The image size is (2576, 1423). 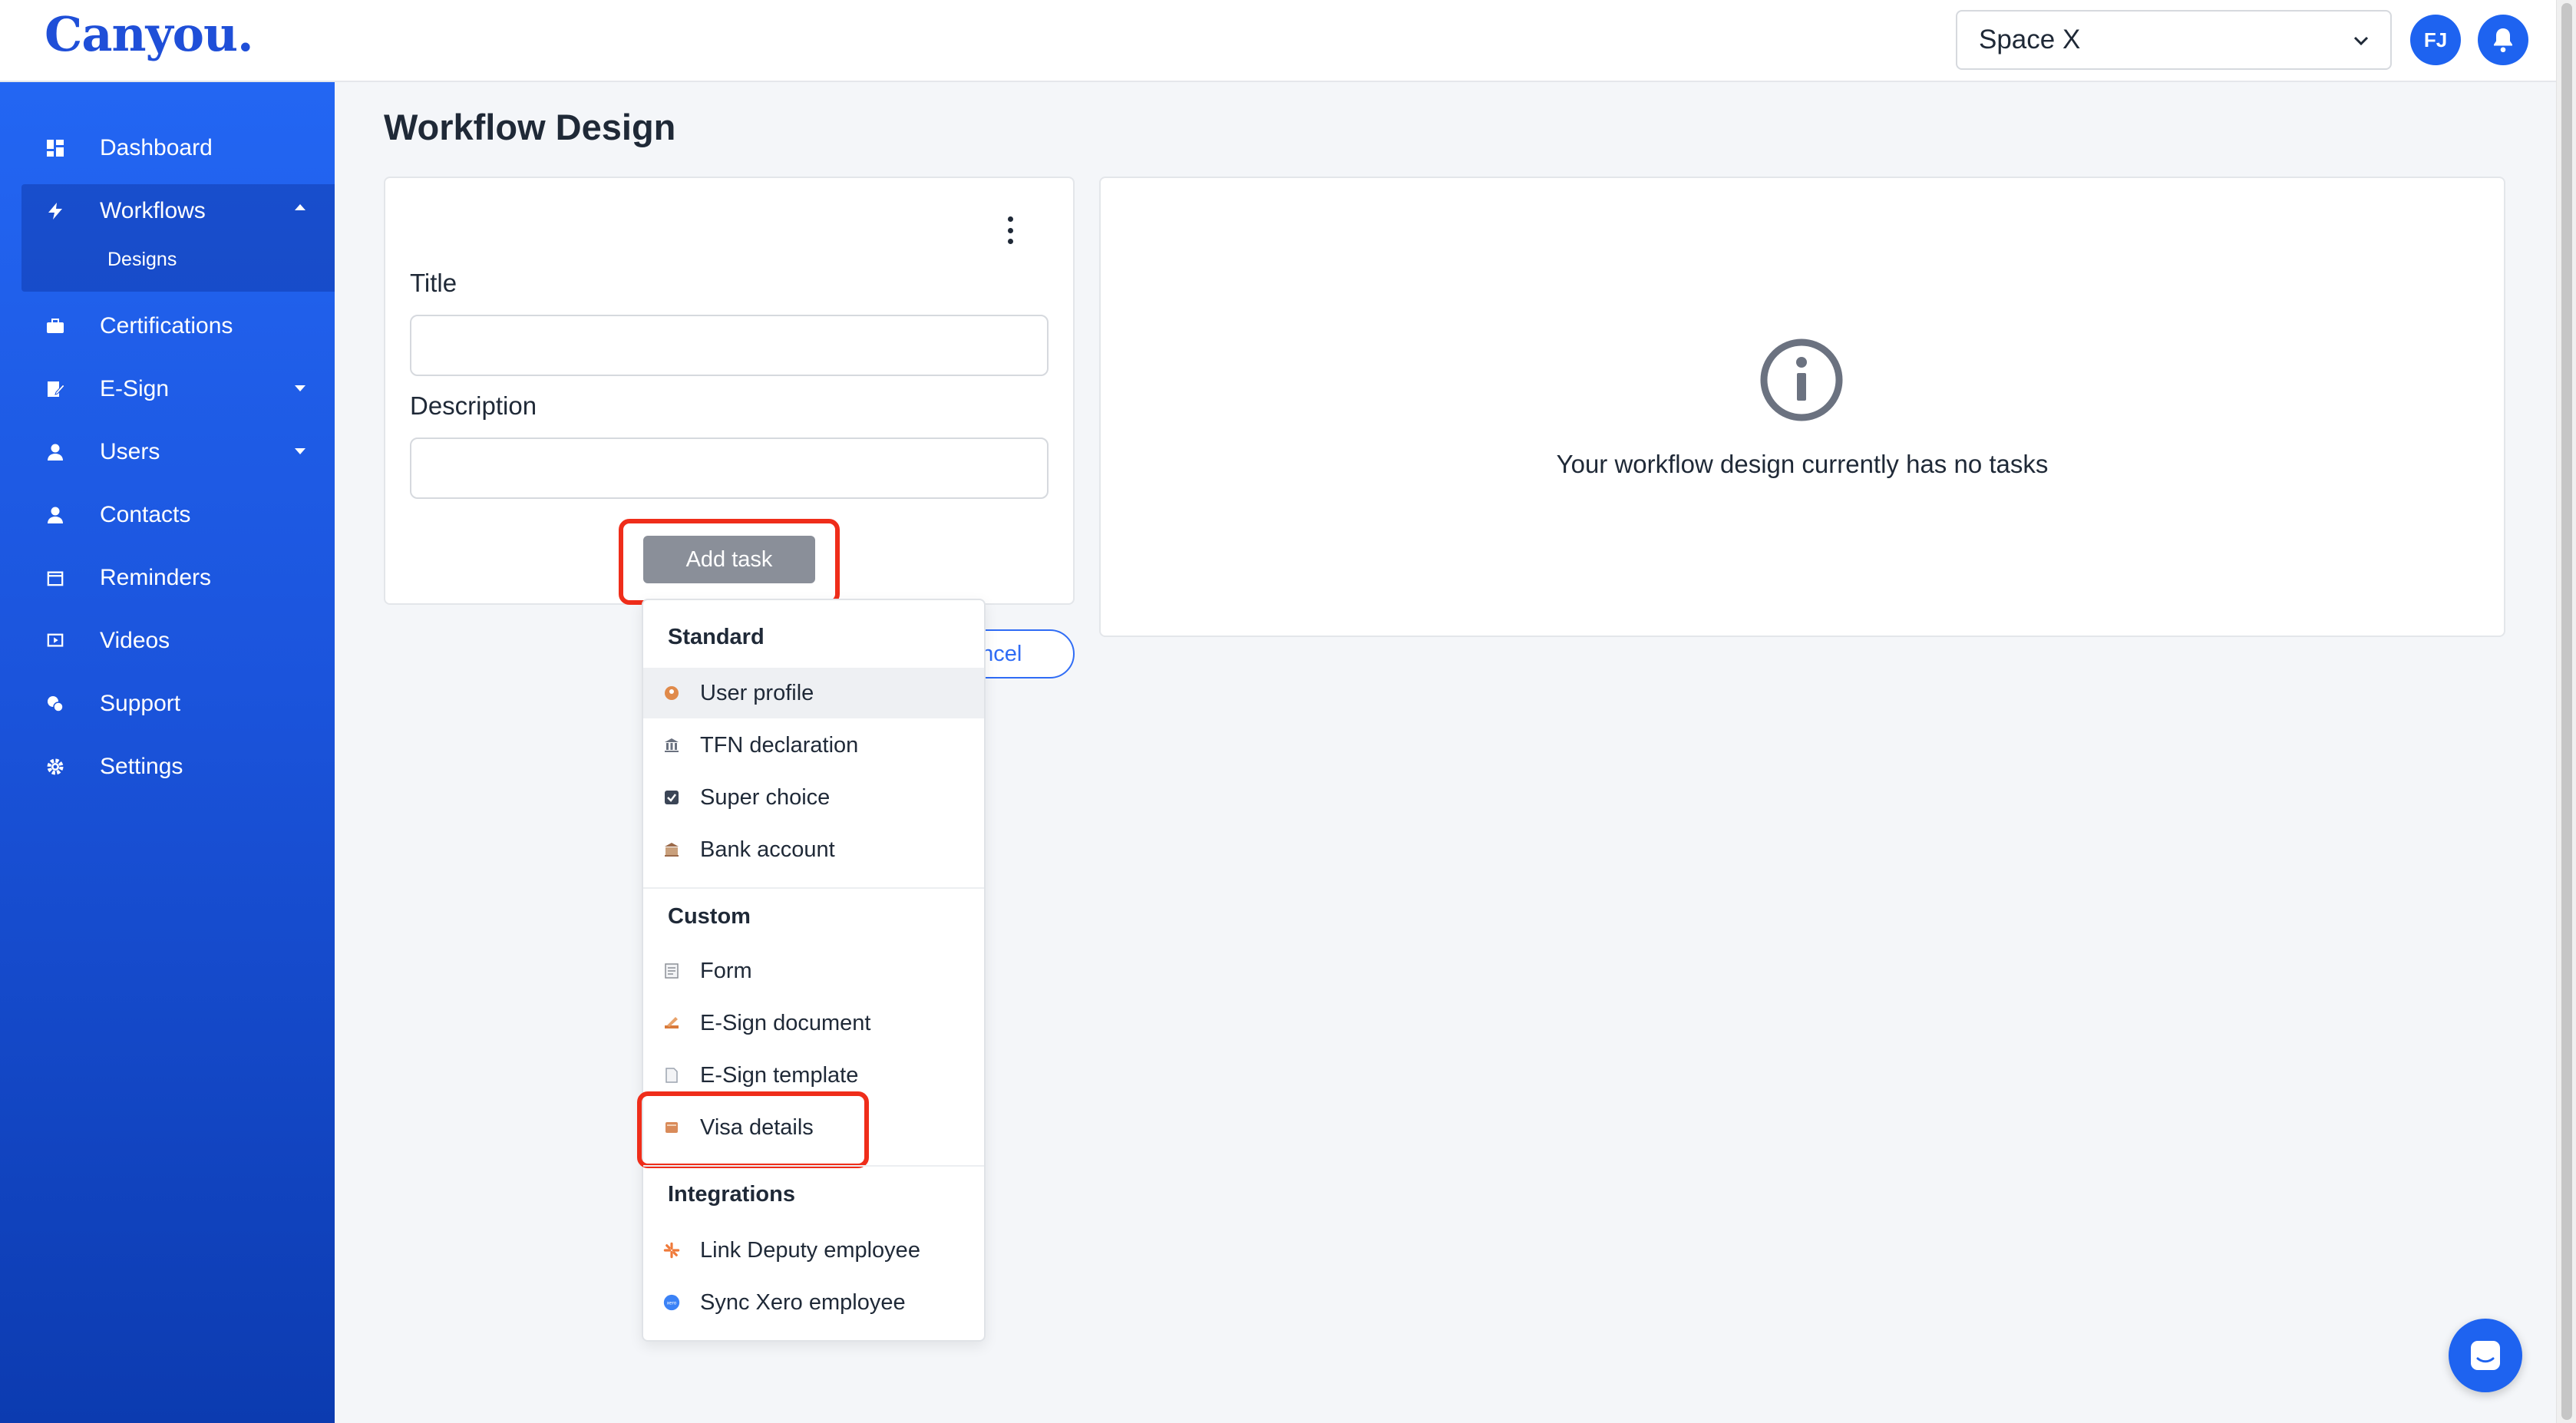 What do you see at coordinates (433, 283) in the screenshot?
I see `title-label: Title` at bounding box center [433, 283].